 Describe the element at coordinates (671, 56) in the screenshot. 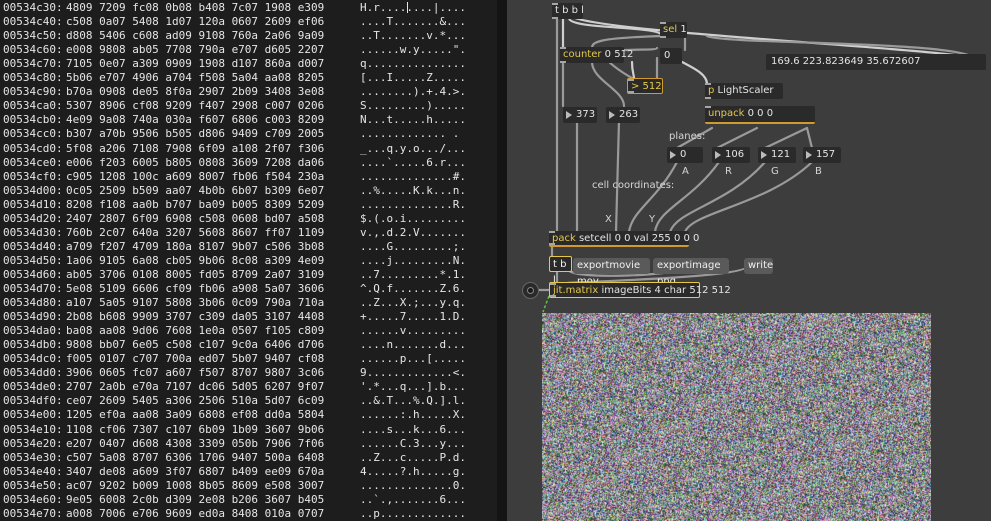

I see `number-zero-box: 0` at that location.